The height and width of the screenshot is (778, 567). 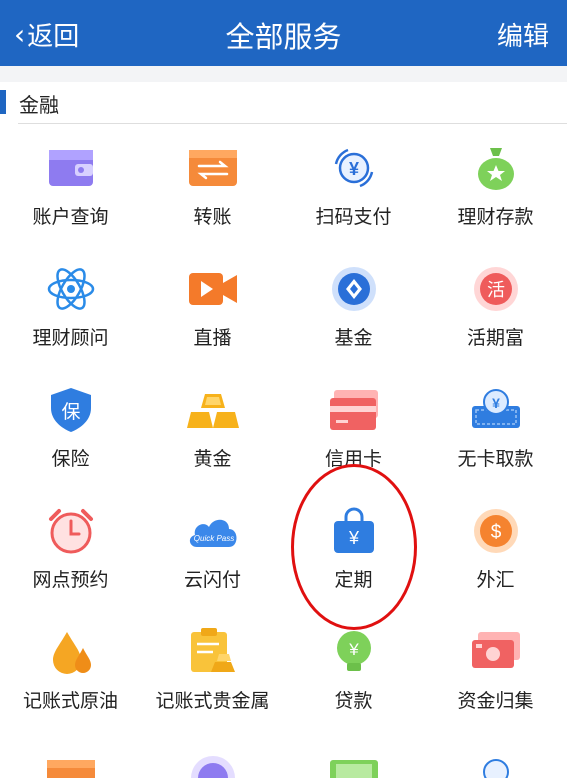 I want to click on service-account-query: 账户查询, so click(x=70, y=184).